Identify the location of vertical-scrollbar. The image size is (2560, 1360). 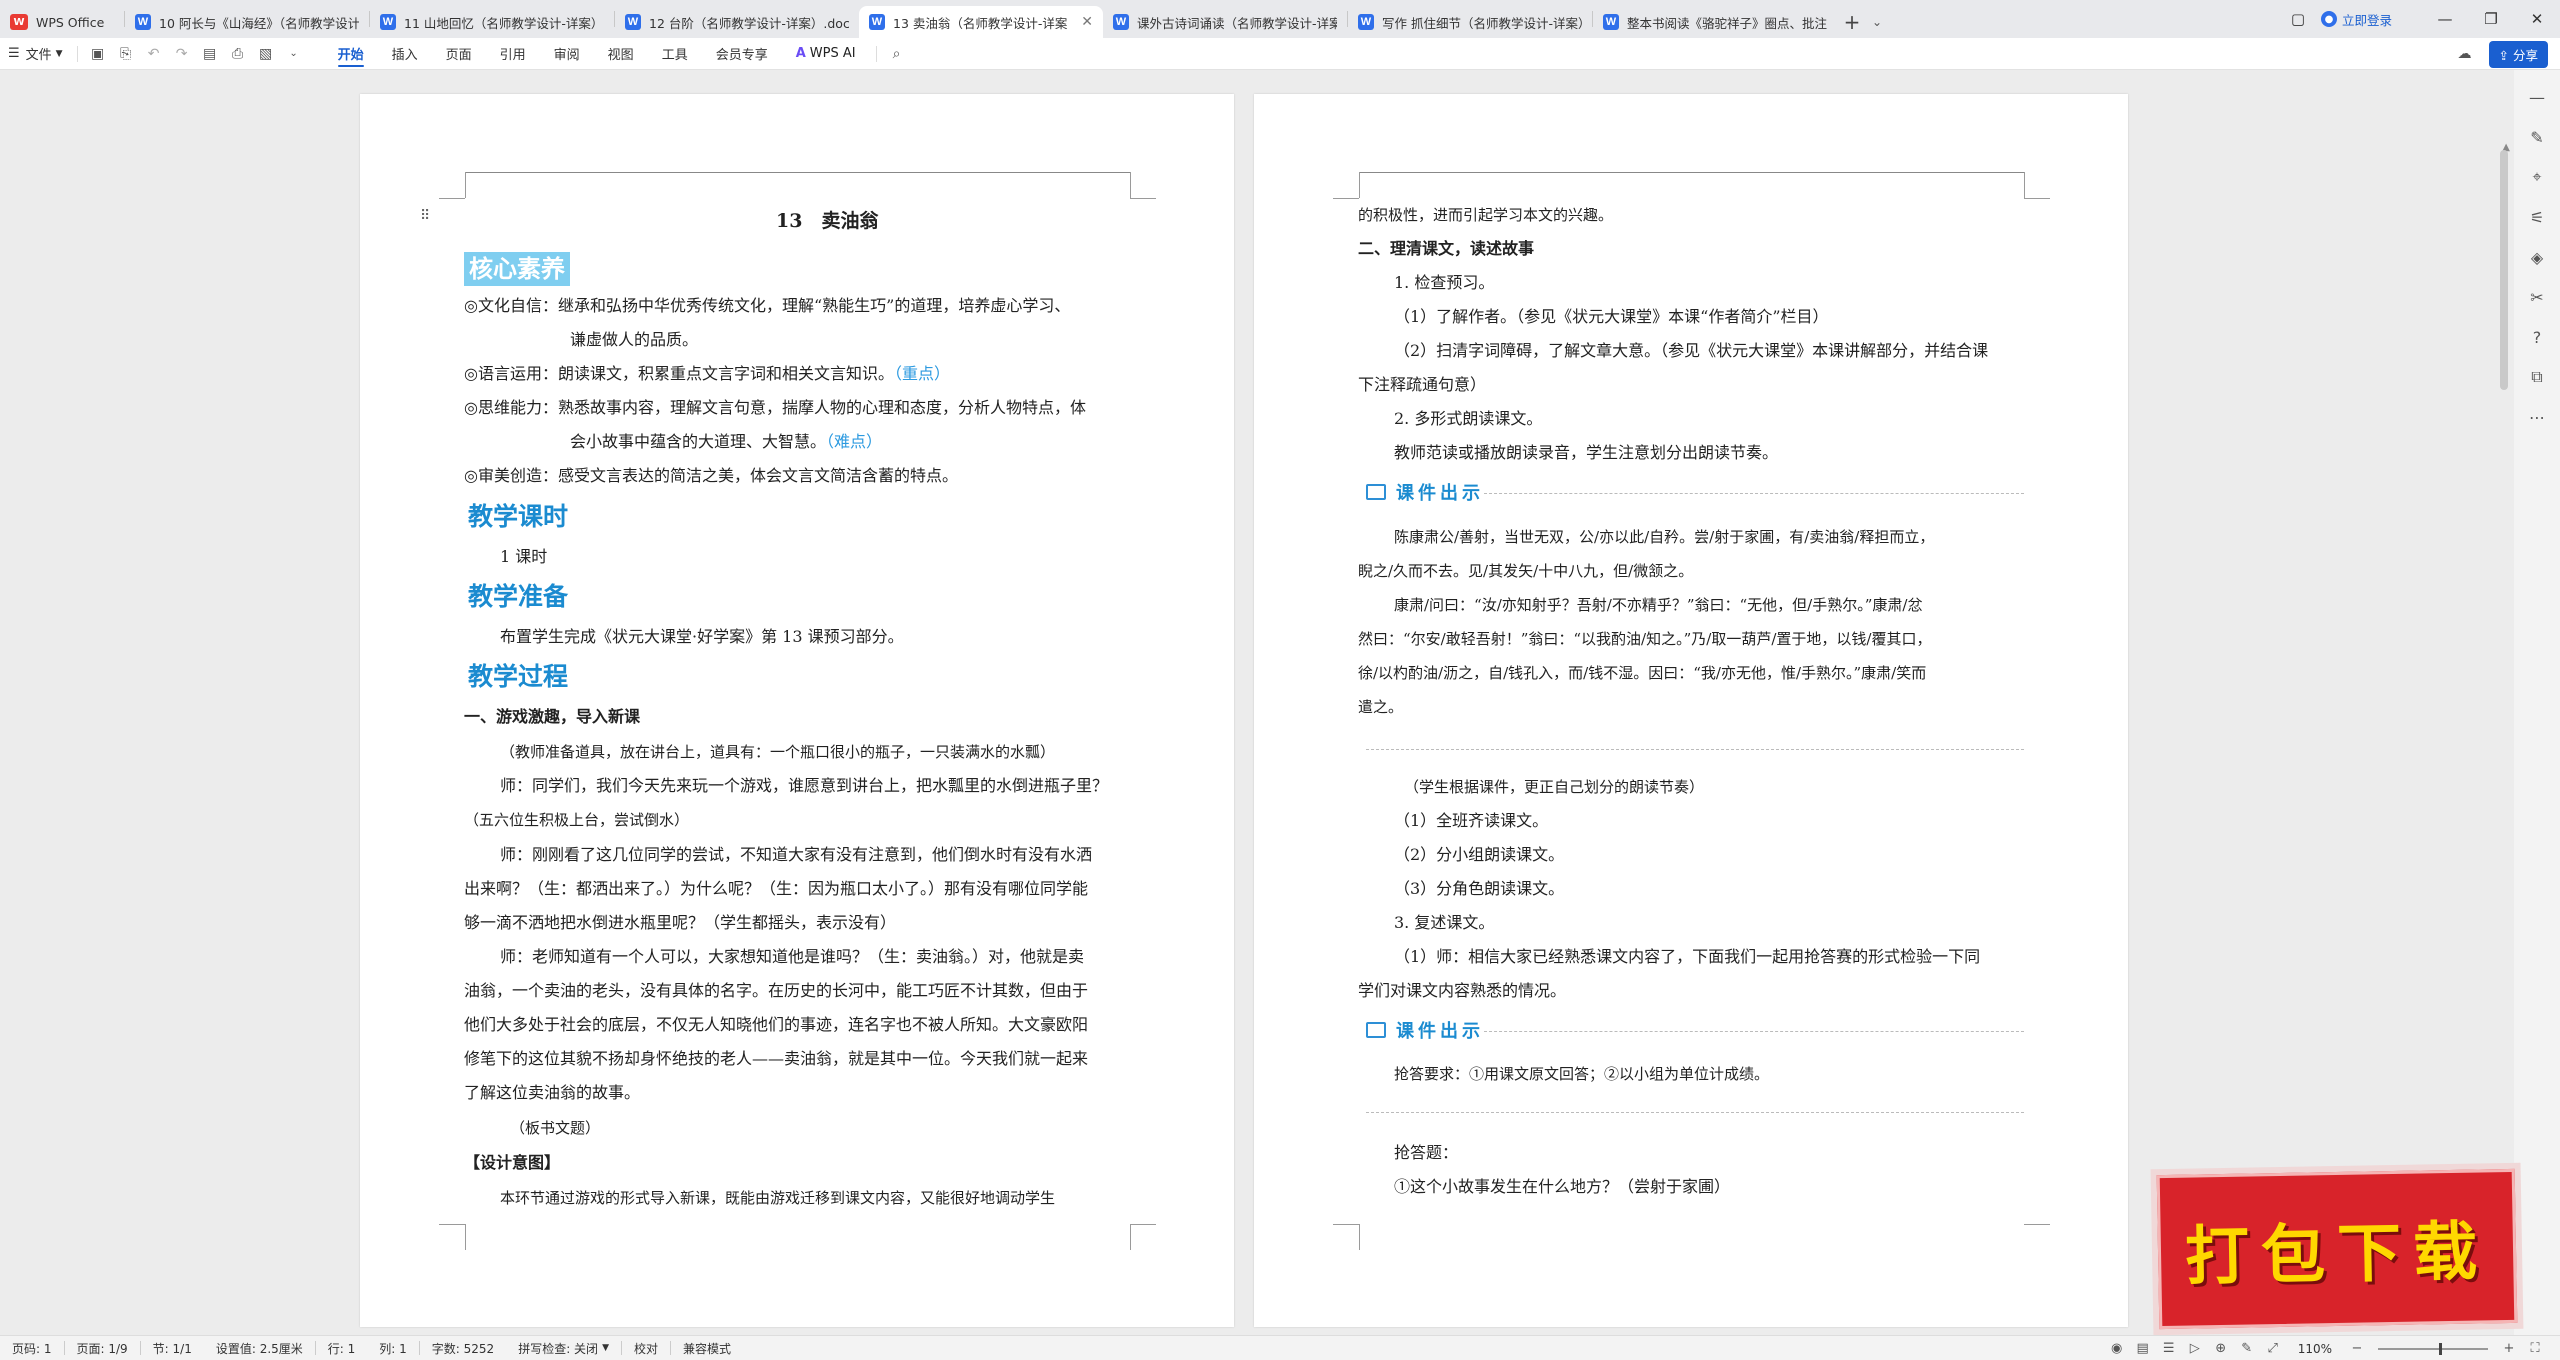
(2504, 270).